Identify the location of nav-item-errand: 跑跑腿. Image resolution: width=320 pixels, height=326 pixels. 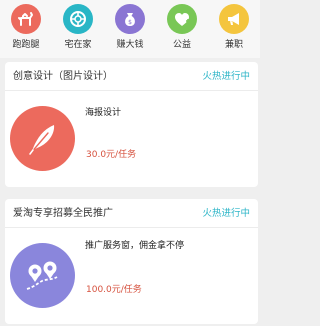
(26, 27).